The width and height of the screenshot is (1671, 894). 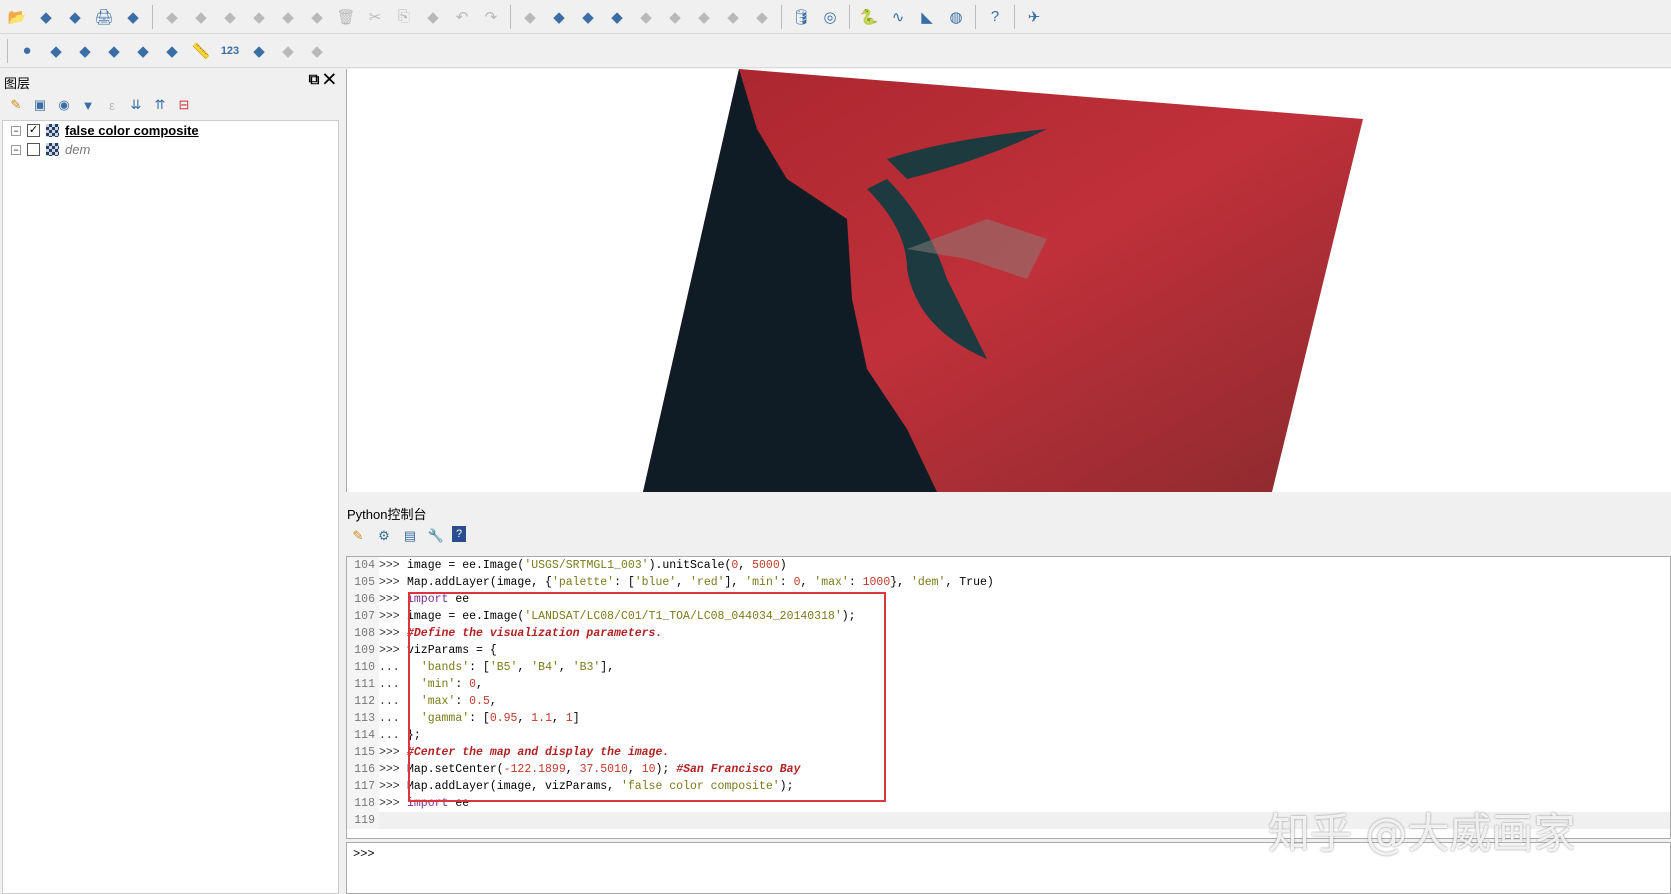 What do you see at coordinates (363, 735) in the screenshot?
I see `line-number: 114` at bounding box center [363, 735].